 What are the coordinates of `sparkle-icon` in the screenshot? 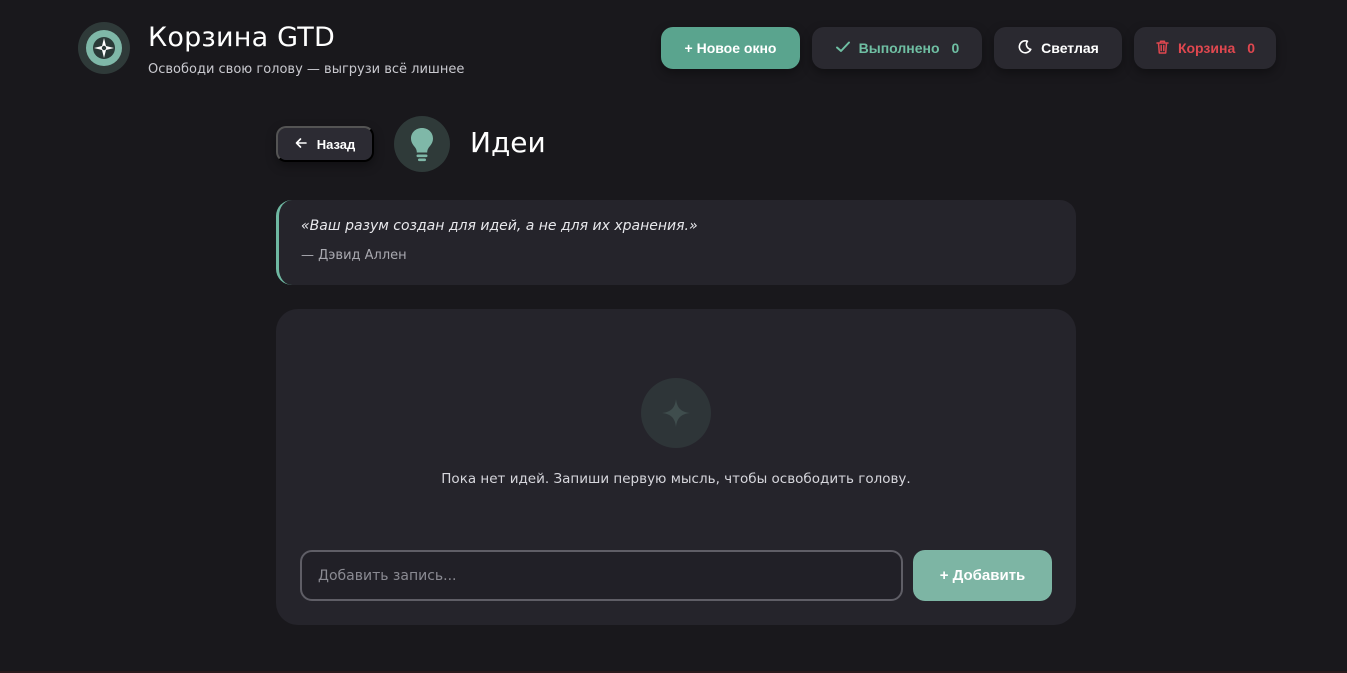 It's located at (676, 413).